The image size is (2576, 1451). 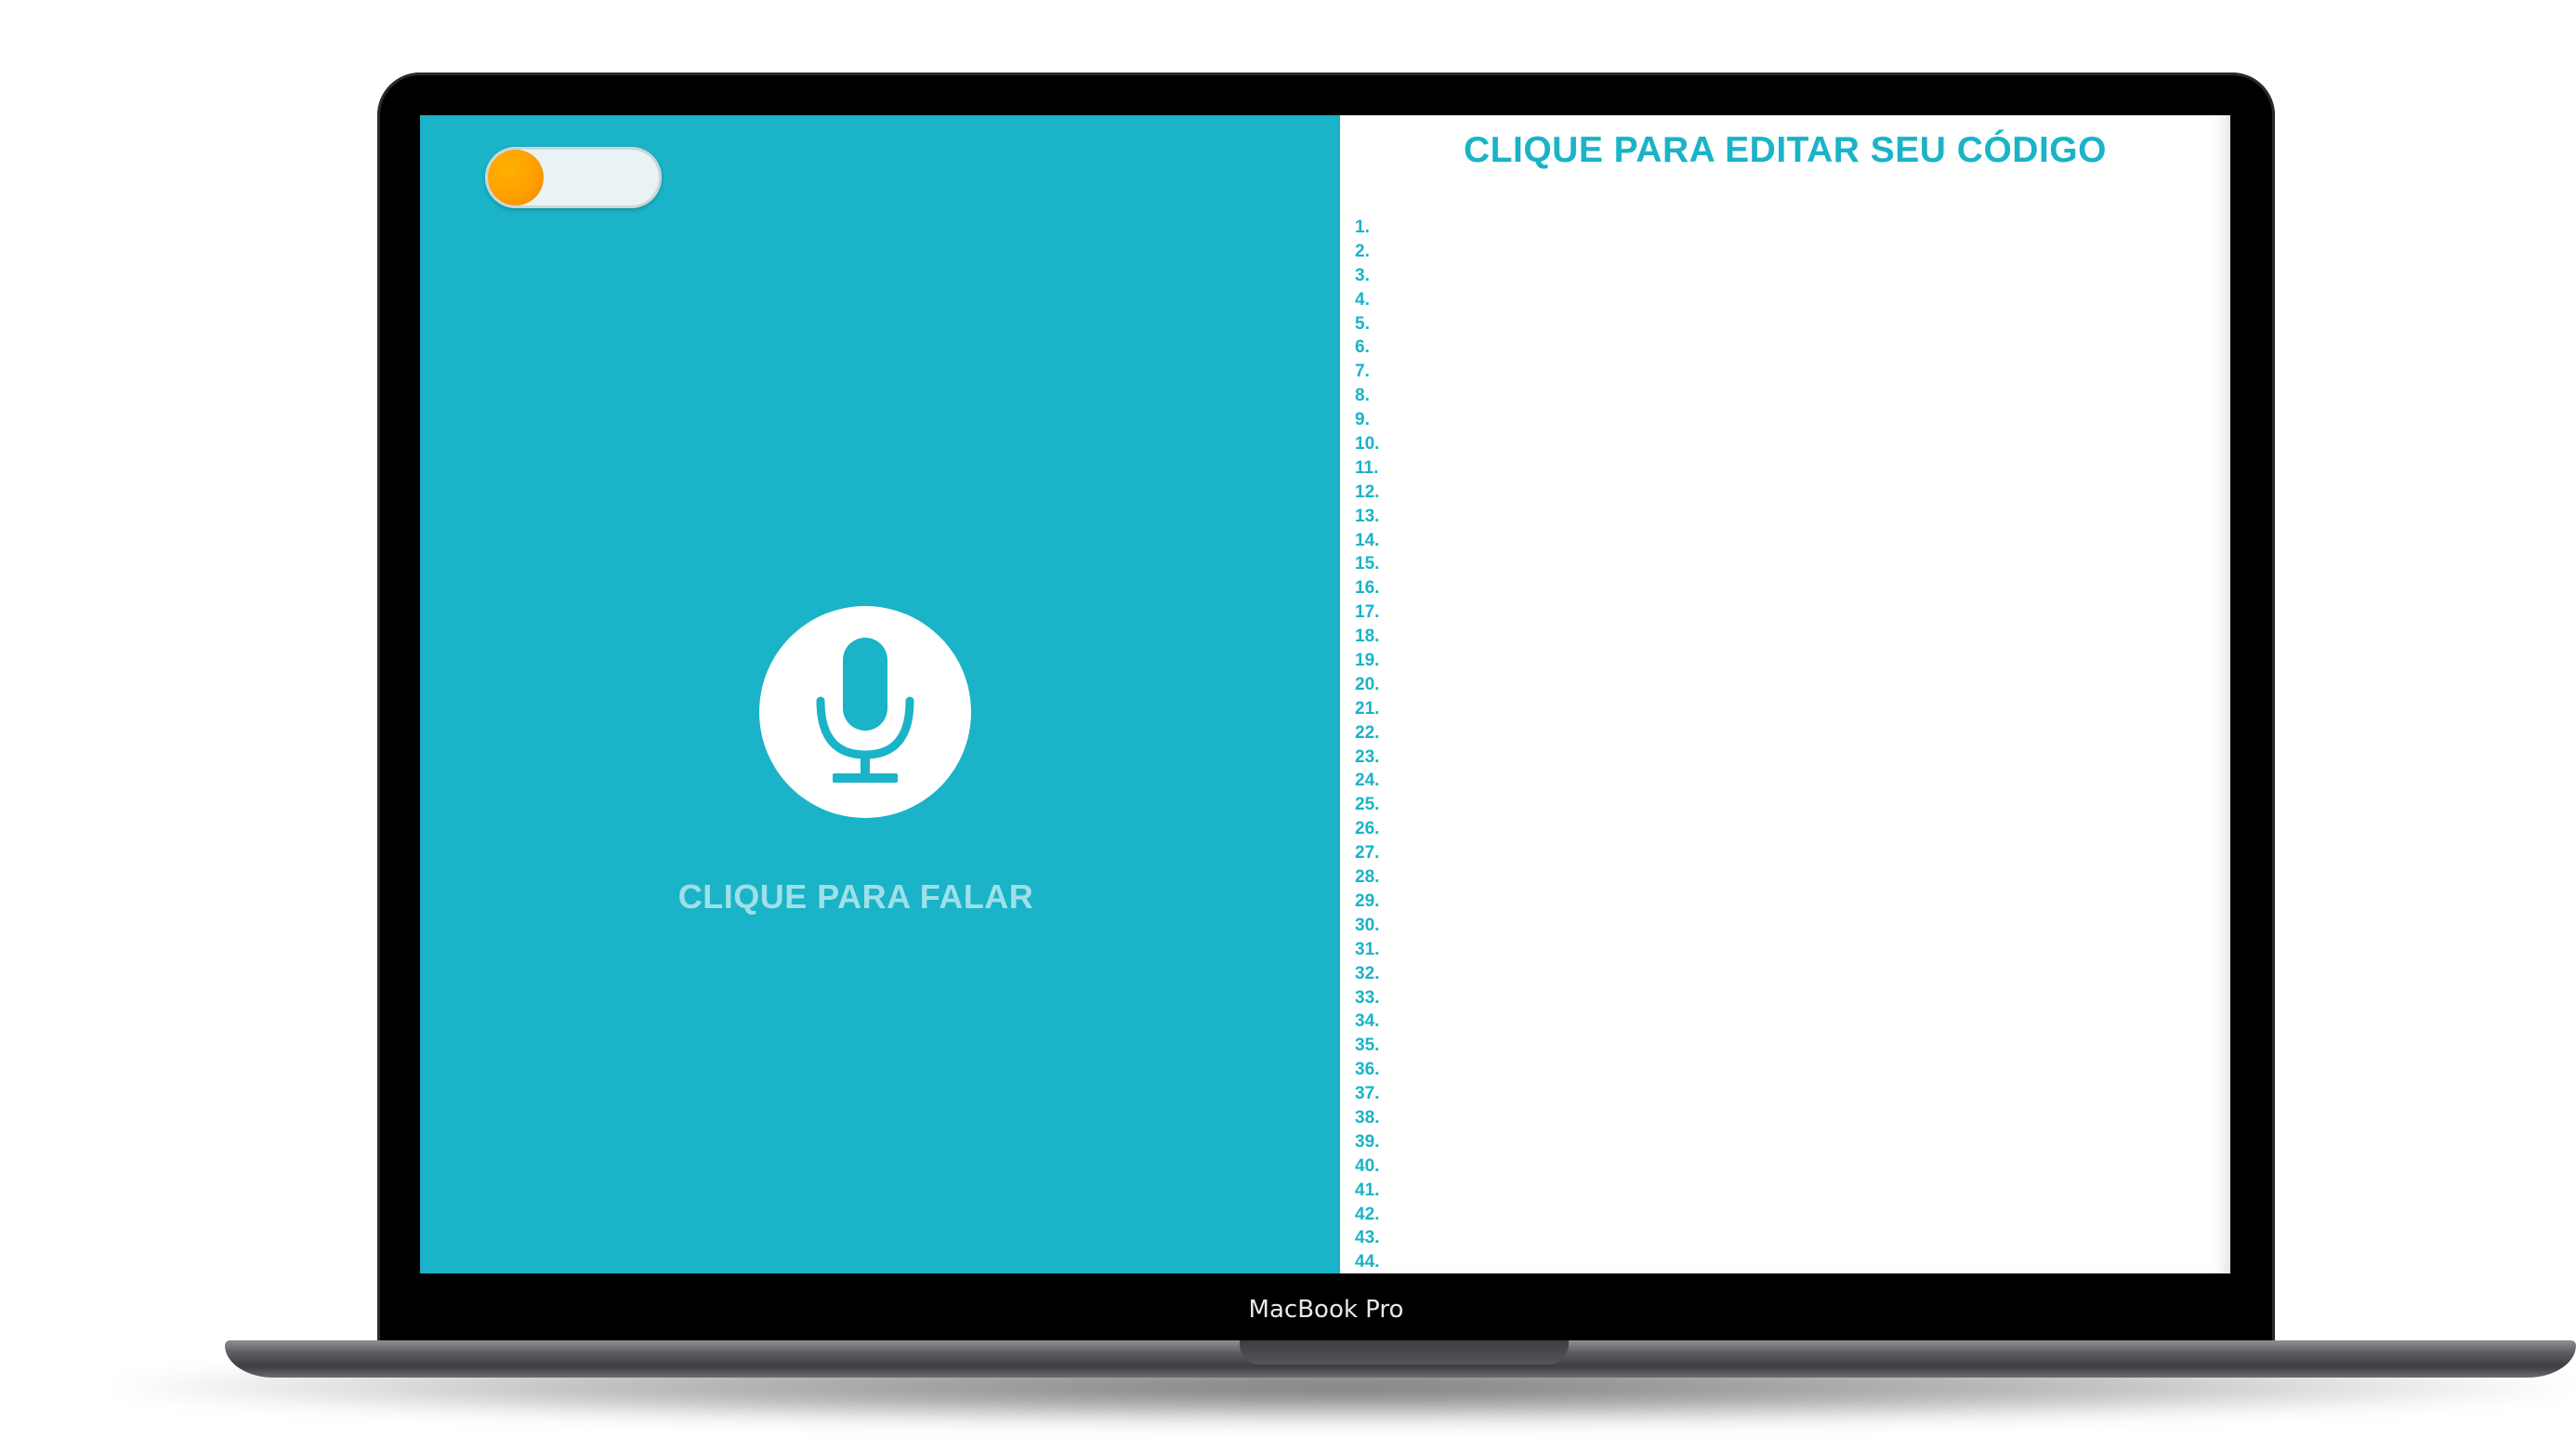 I want to click on line-number: 5., so click(x=1362, y=323).